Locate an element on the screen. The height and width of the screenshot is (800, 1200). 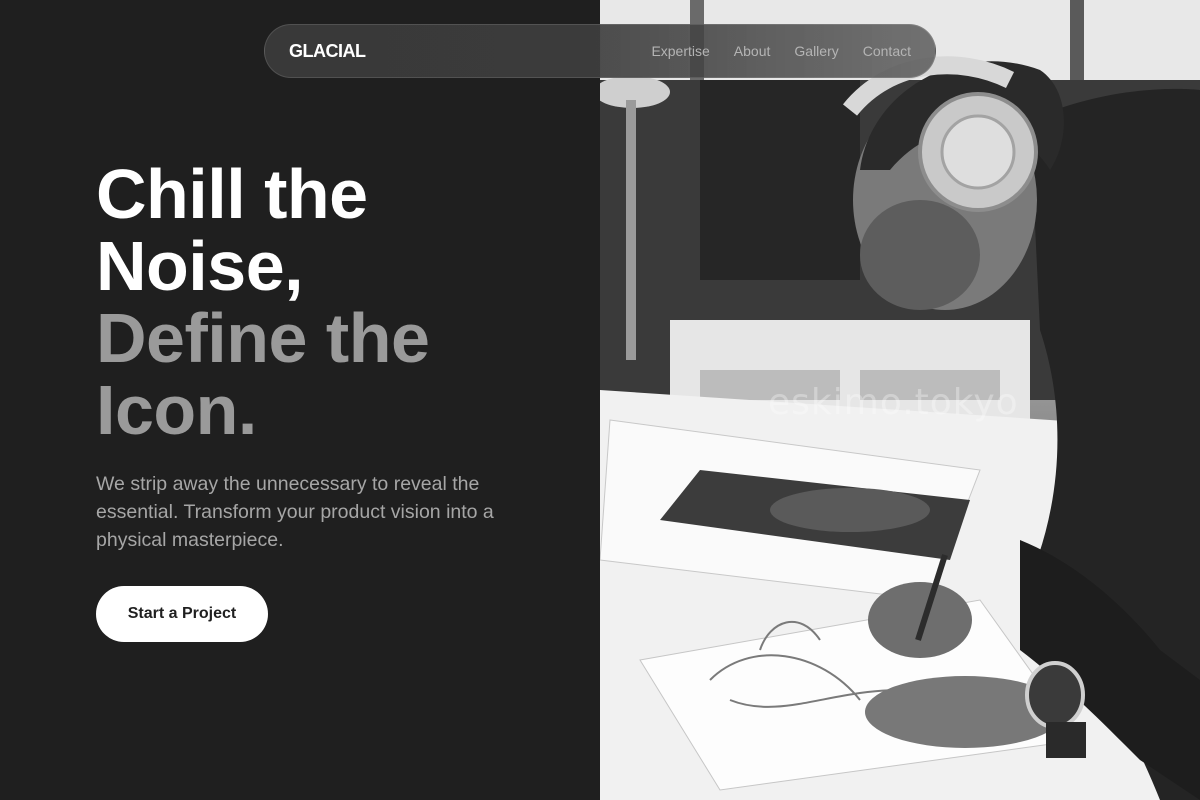
hero-headline: Chill the Noise, Define the Icon. is located at coordinates (336, 302).